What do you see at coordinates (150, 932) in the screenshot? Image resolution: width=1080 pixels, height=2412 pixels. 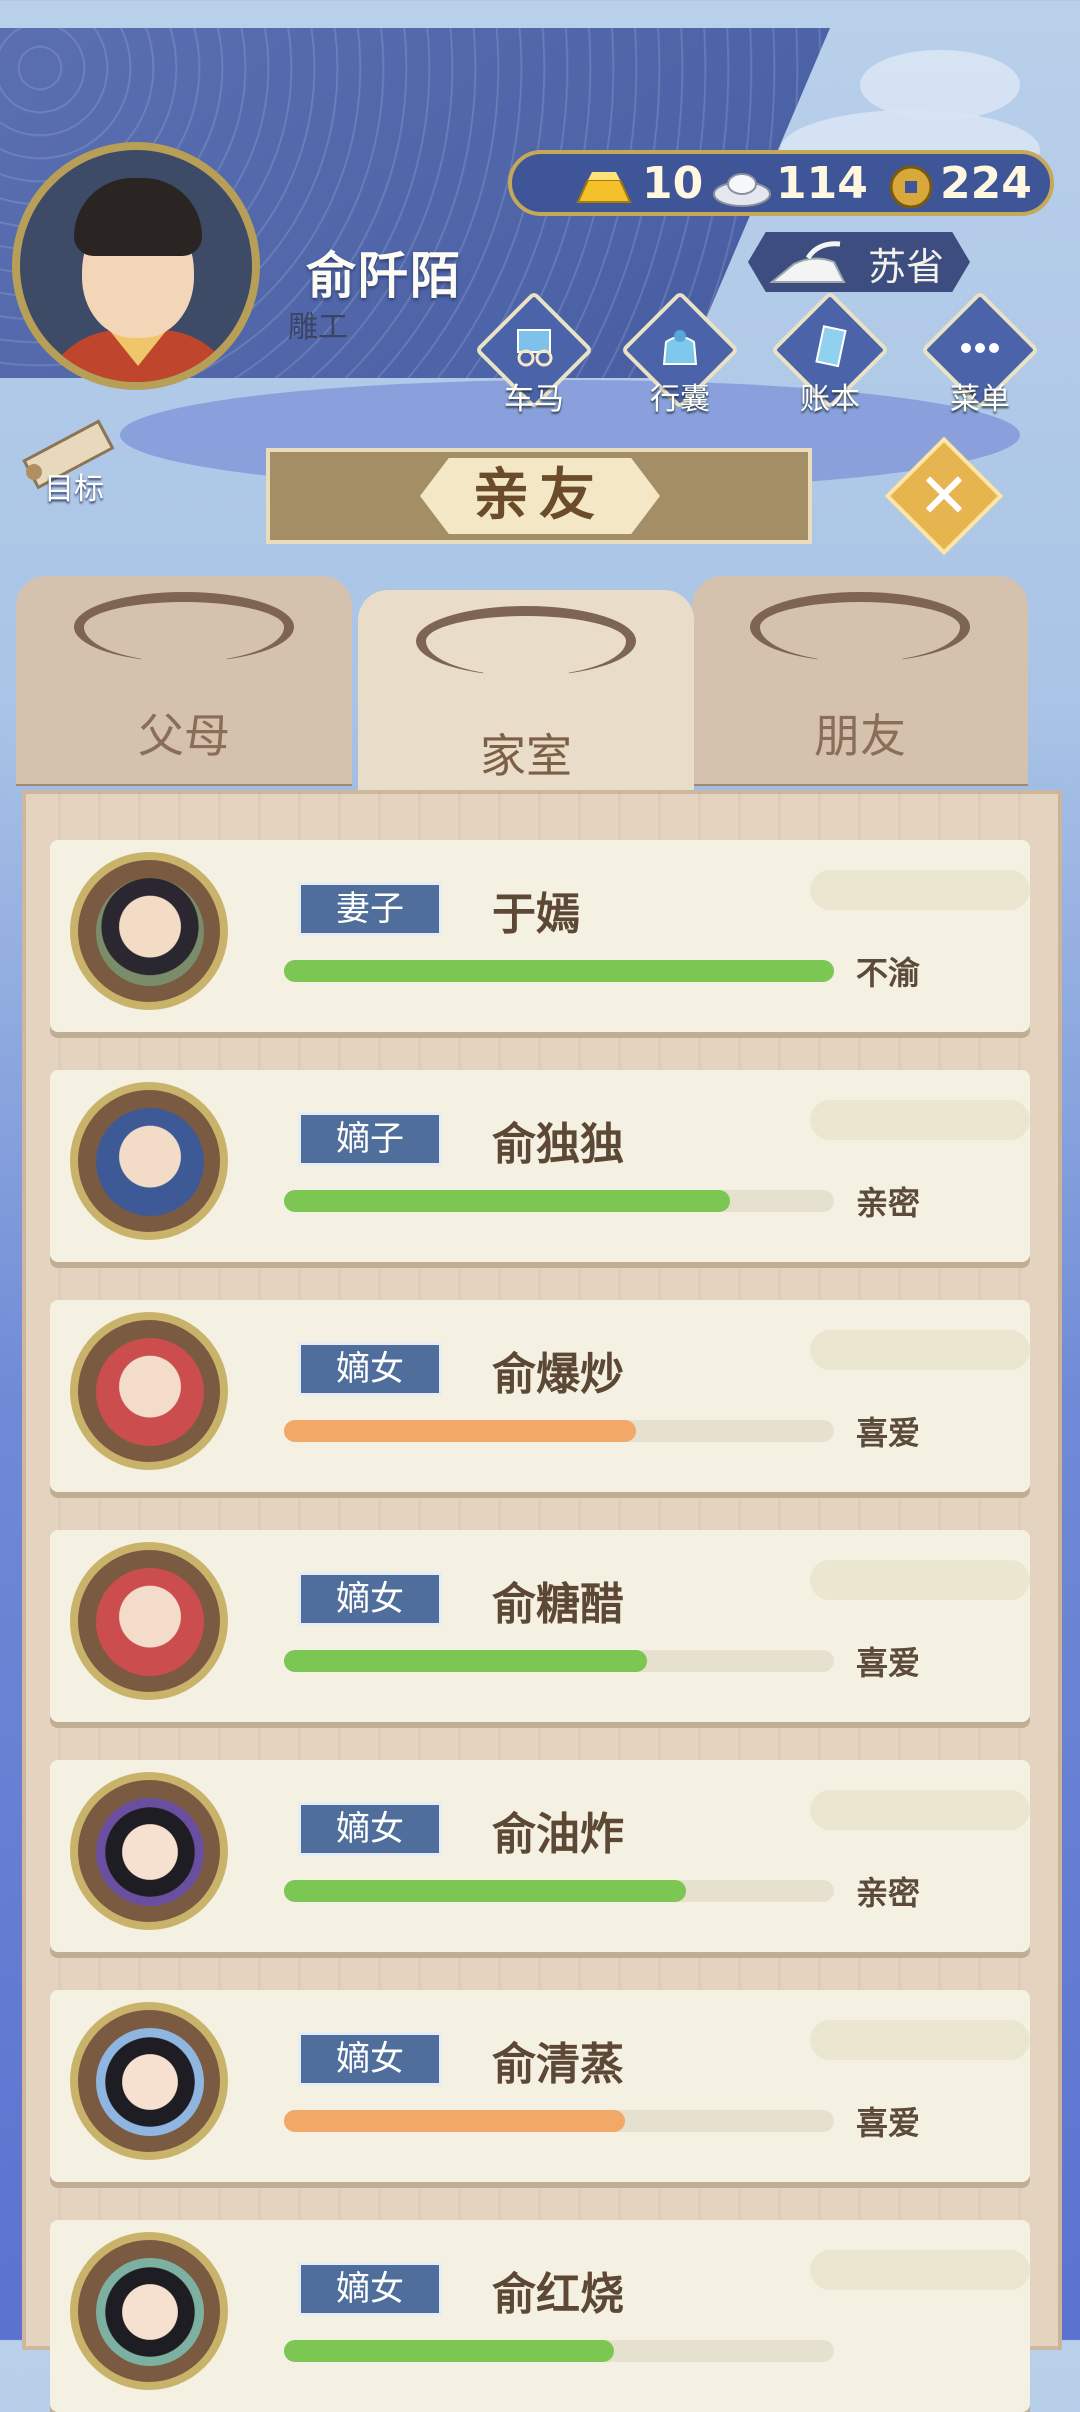 I see `wife-portrait` at bounding box center [150, 932].